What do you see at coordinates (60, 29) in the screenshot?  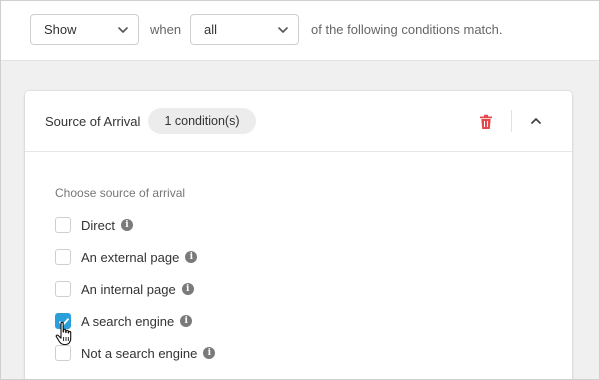 I see `action-select-value: Show` at bounding box center [60, 29].